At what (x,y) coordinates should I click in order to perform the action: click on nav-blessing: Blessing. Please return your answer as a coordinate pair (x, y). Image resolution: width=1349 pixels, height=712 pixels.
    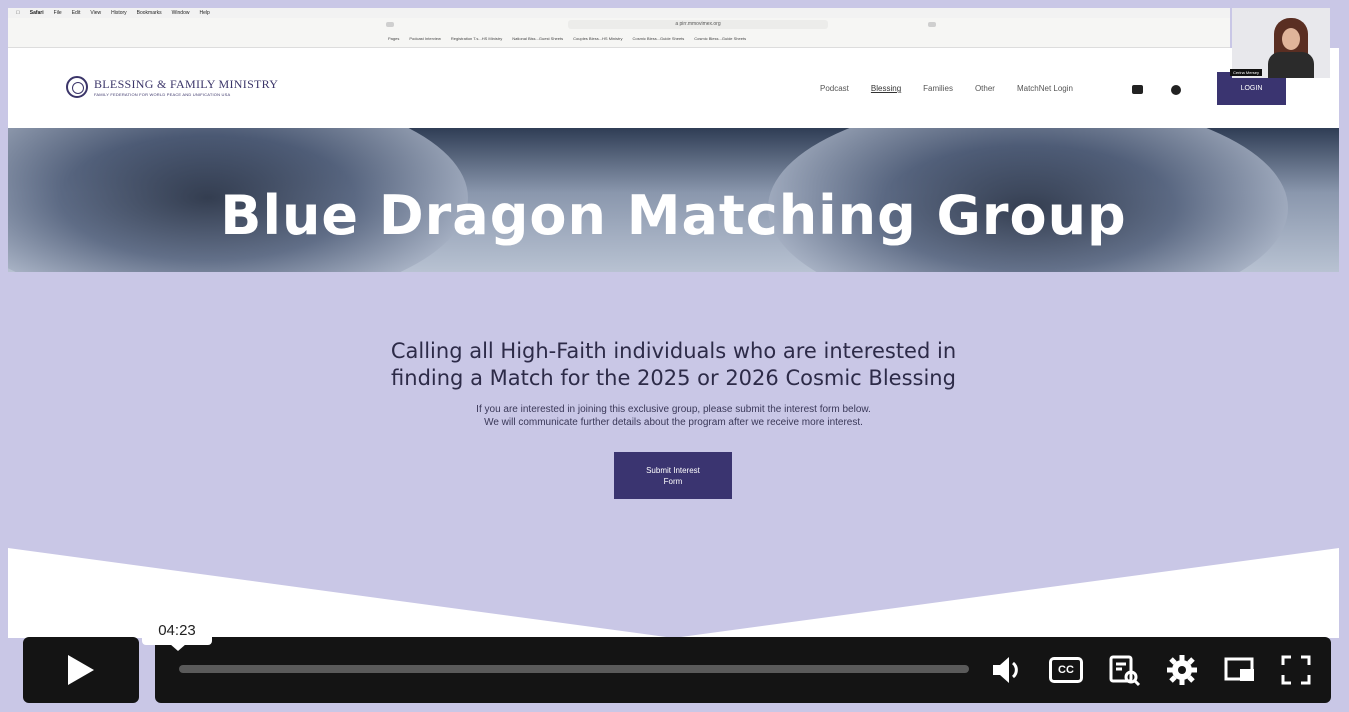
    Looking at the image, I should click on (886, 88).